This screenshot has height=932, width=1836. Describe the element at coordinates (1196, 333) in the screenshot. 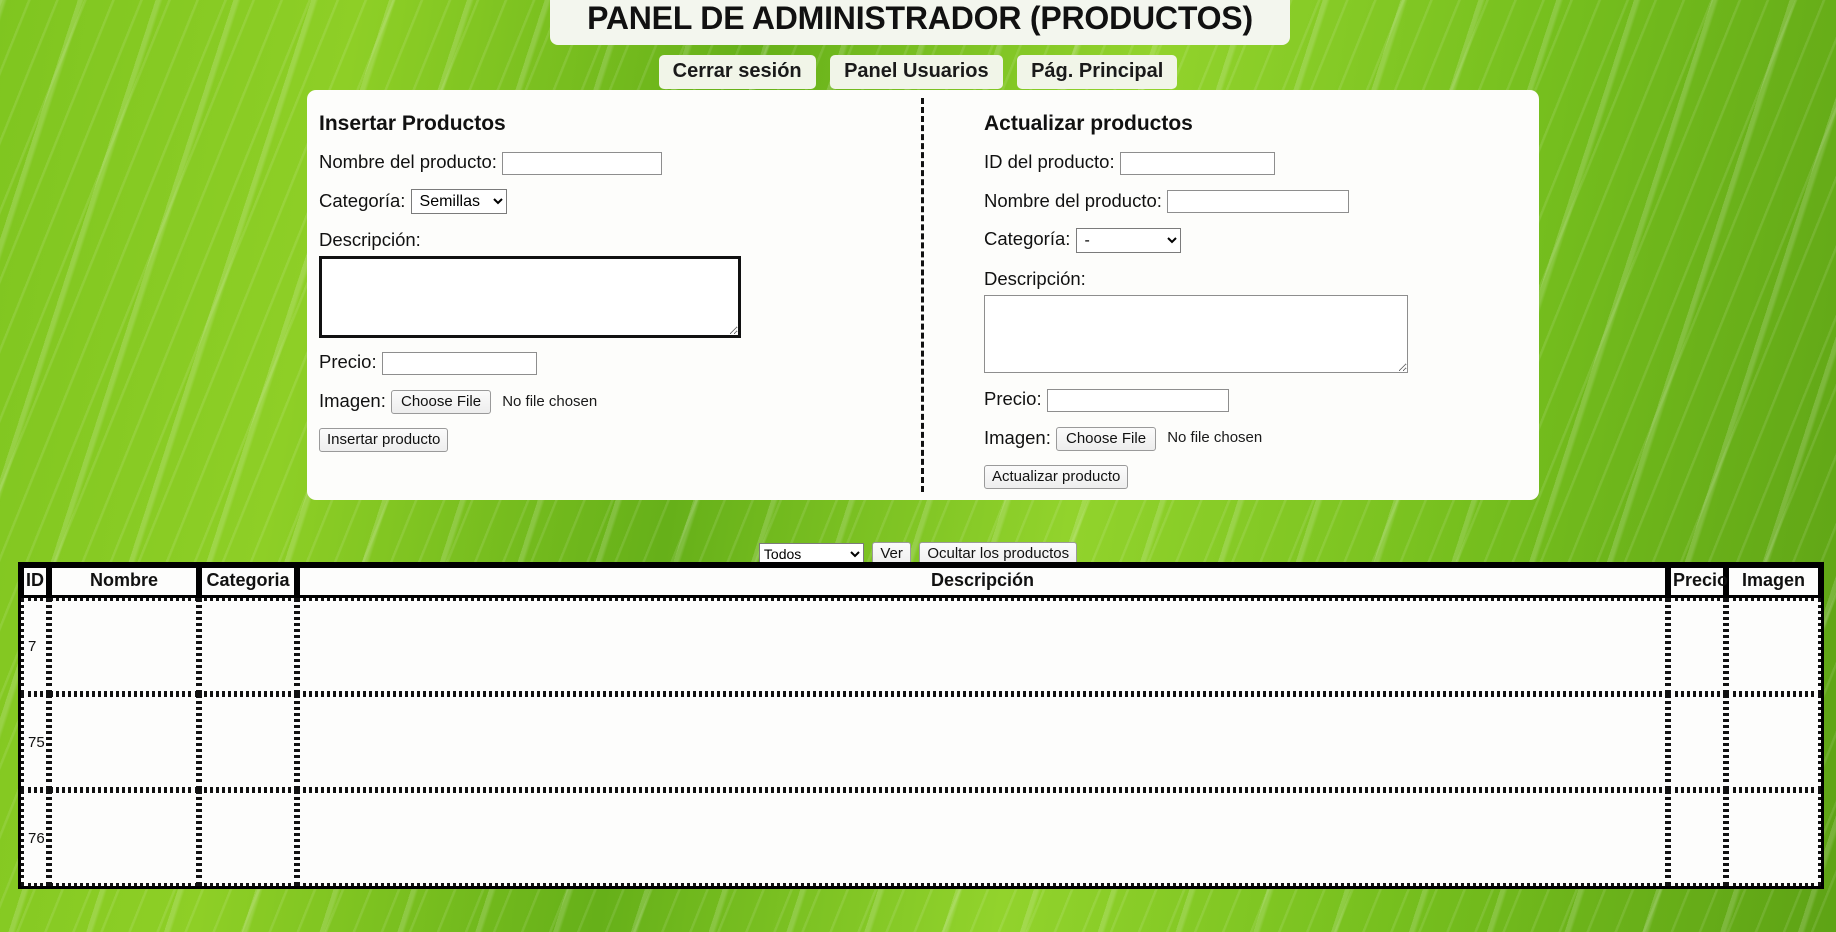

I see `update-description-textarea` at that location.